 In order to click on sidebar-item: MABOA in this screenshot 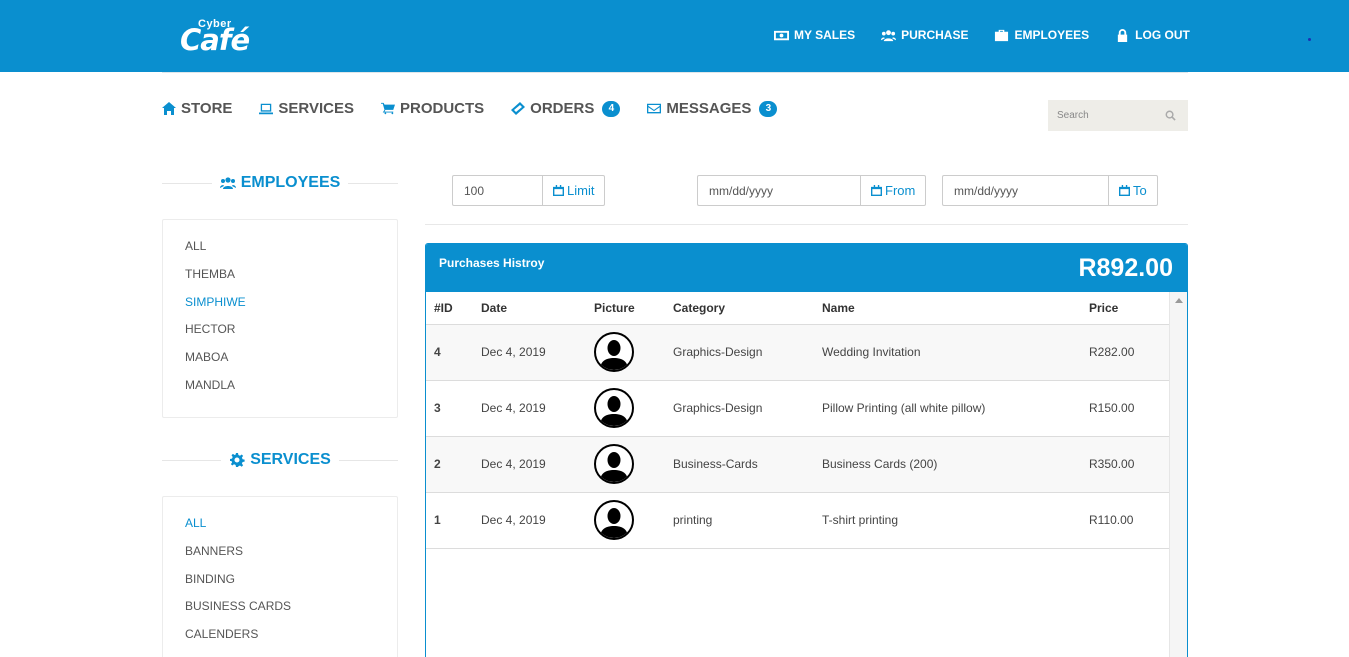, I will do `click(291, 358)`.